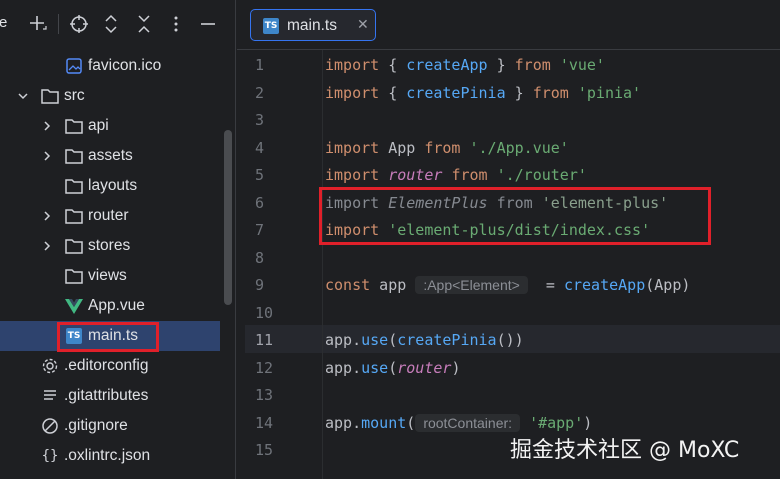 The width and height of the screenshot is (780, 479). I want to click on tree-item-oxlintrc-json: {} .oxlintrc.json, so click(117, 456).